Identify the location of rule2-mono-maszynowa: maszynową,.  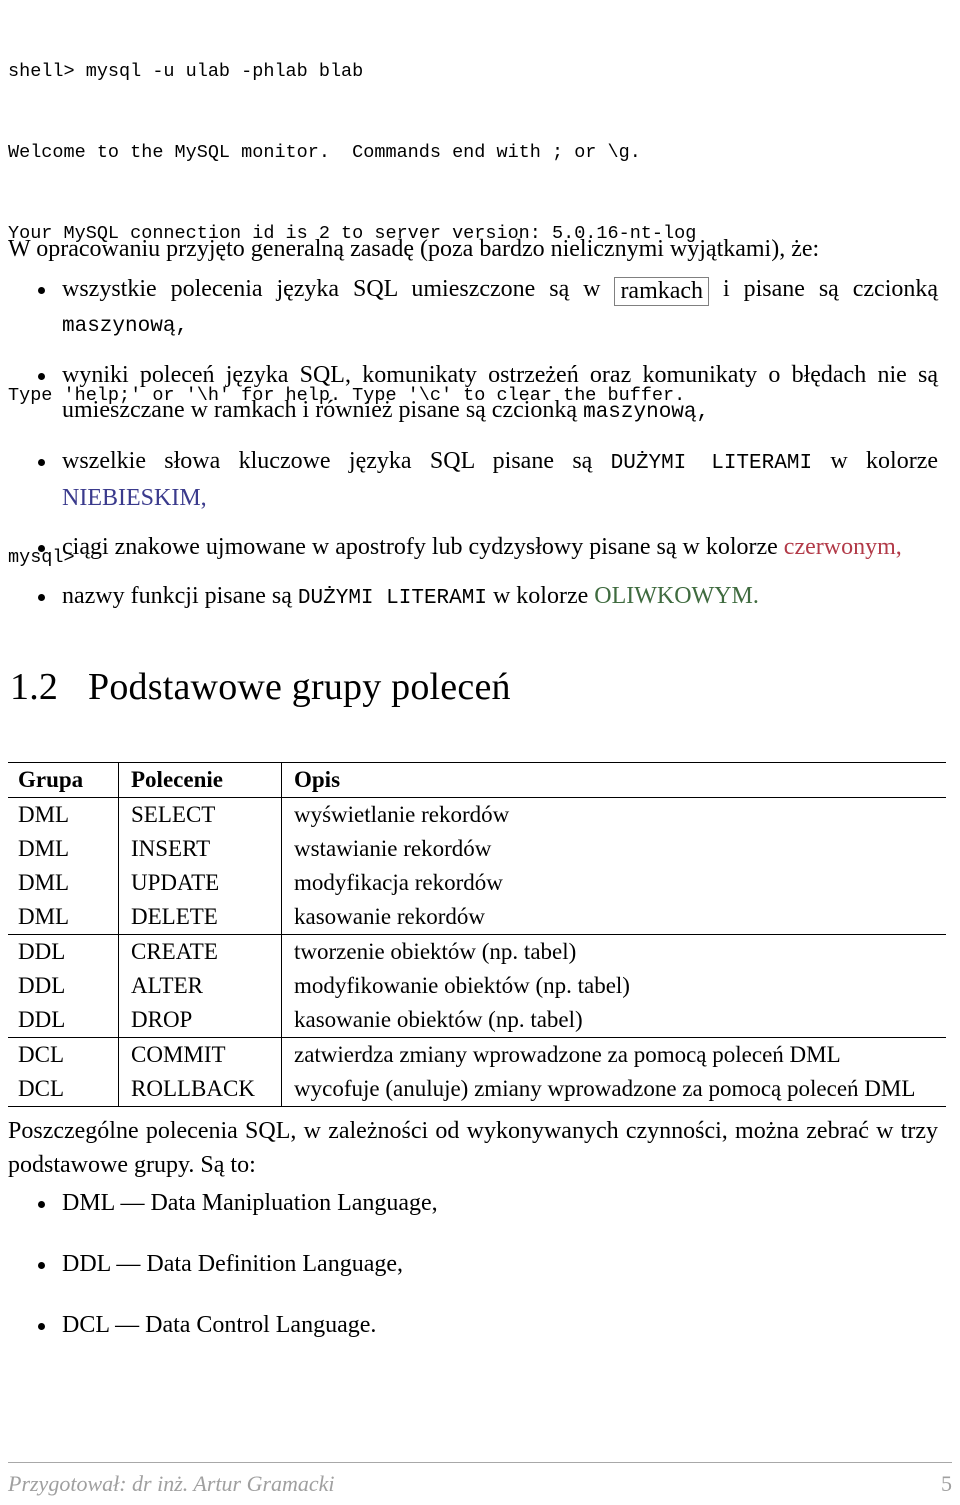
(646, 412).